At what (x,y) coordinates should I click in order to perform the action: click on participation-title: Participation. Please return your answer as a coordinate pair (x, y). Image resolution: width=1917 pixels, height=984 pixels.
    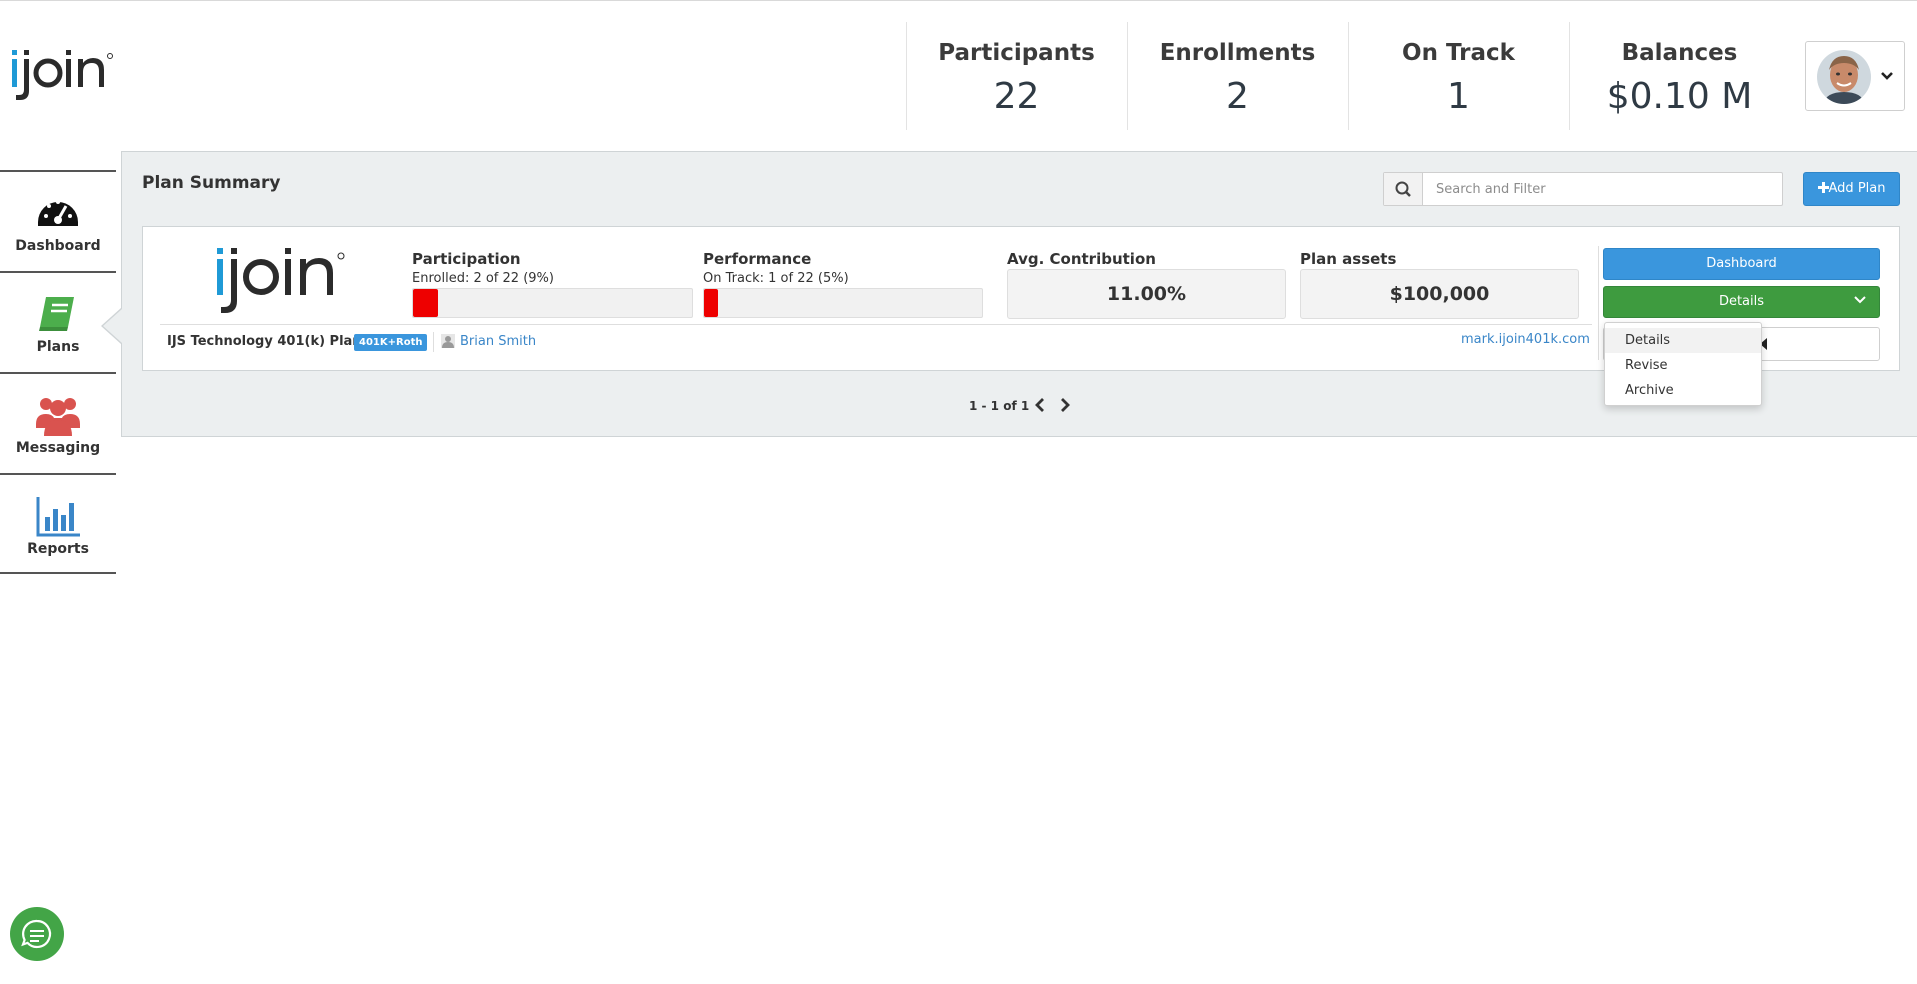
    Looking at the image, I should click on (466, 259).